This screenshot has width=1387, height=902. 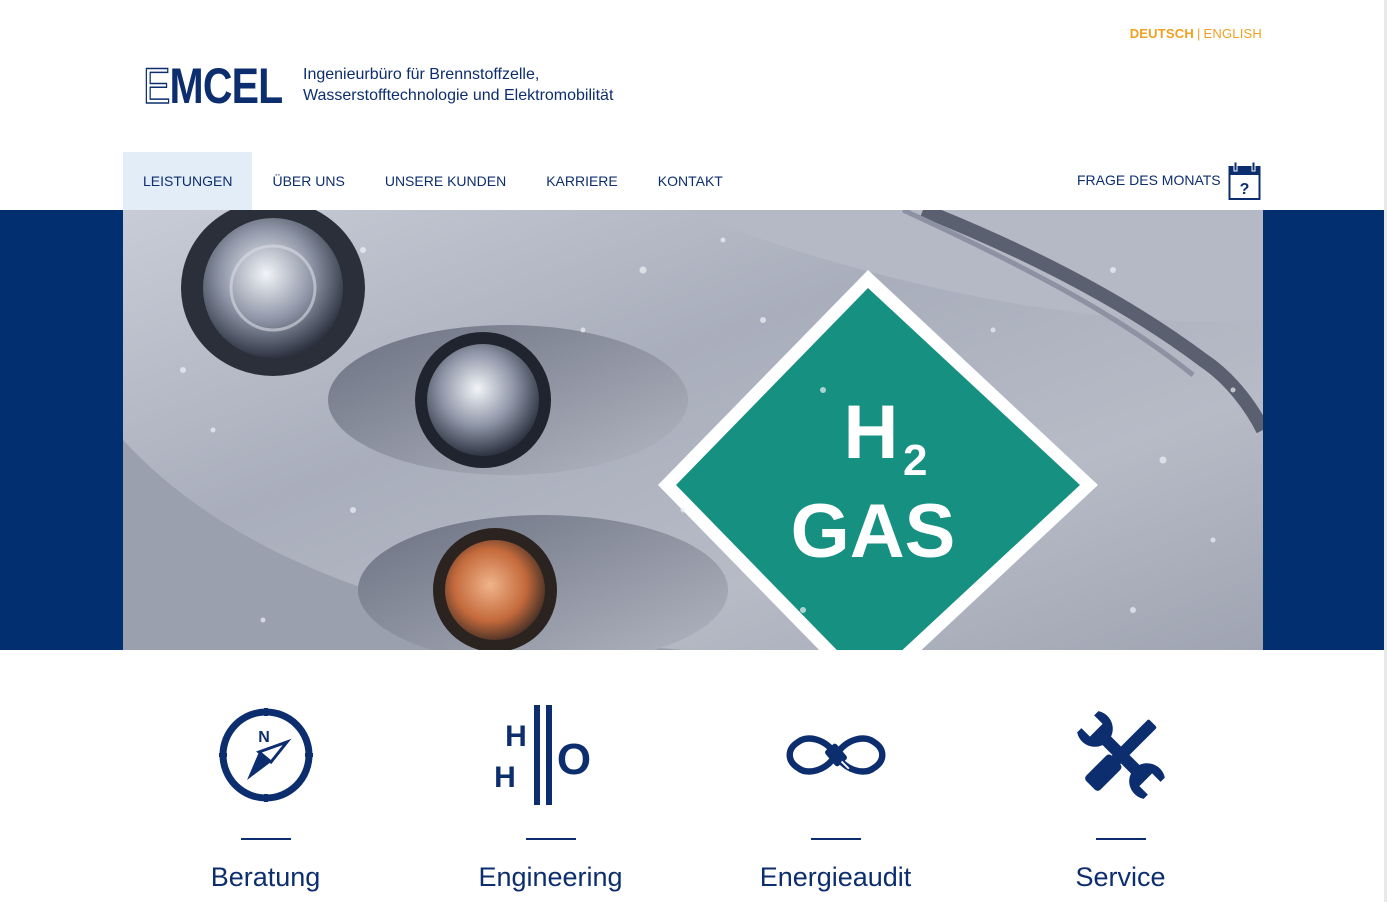 What do you see at coordinates (915, 460) in the screenshot?
I see `hero-sign-sub: 2` at bounding box center [915, 460].